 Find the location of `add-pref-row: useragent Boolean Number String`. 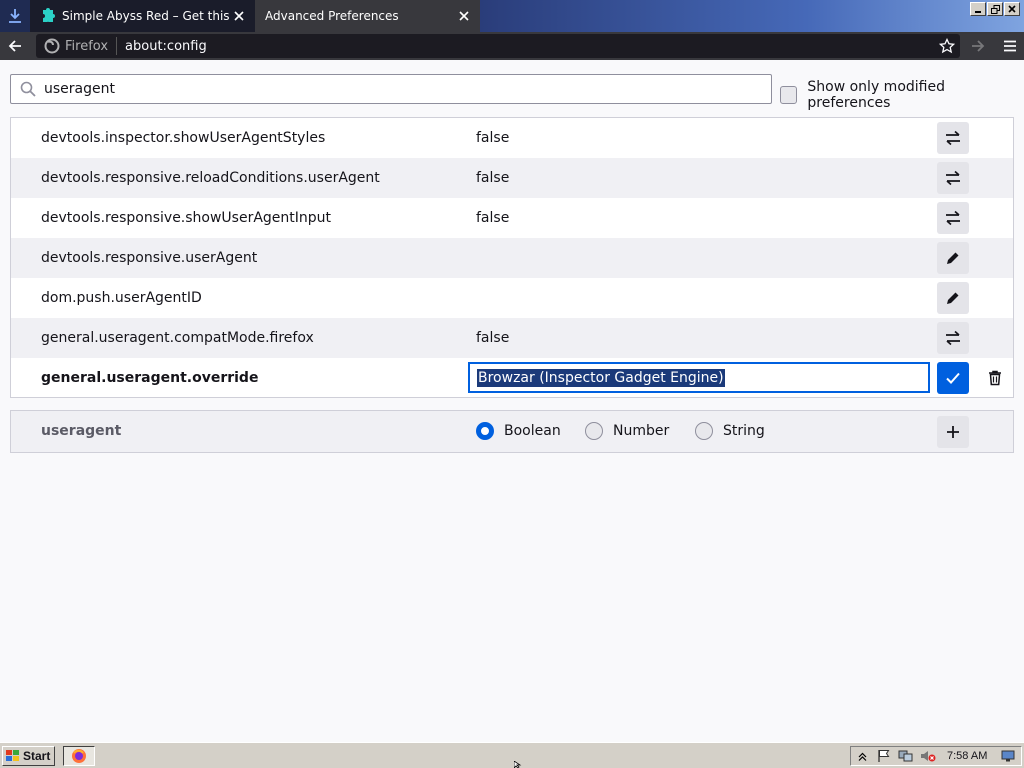

add-pref-row: useragent Boolean Number String is located at coordinates (512, 431).